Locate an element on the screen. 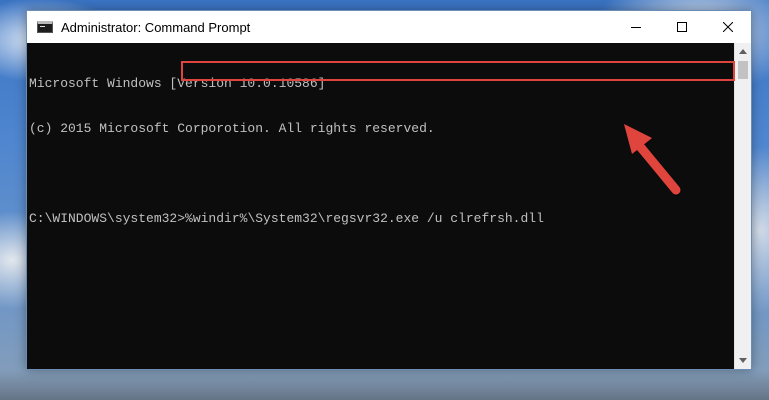 This screenshot has height=400, width=769. window-controls is located at coordinates (682, 27).